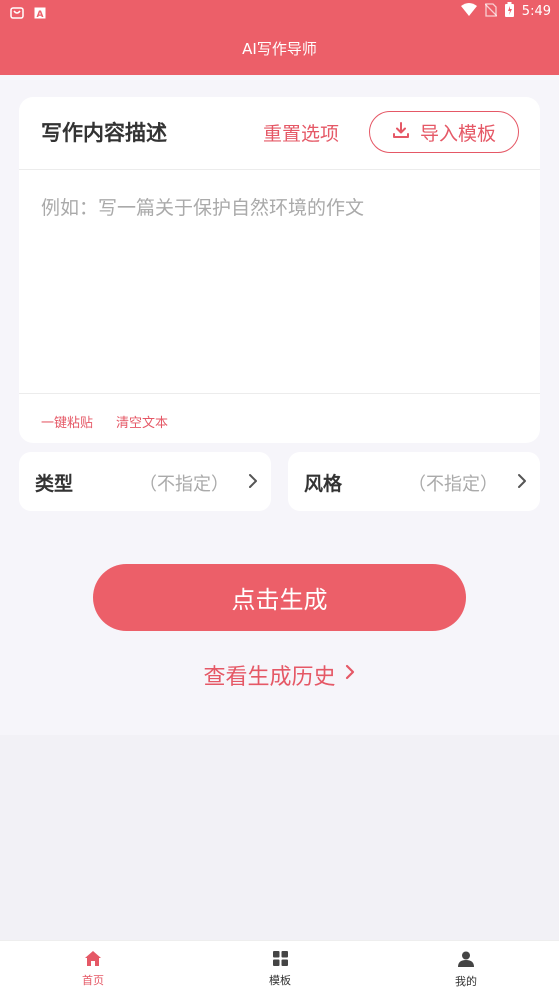 The height and width of the screenshot is (997, 559). What do you see at coordinates (67, 421) in the screenshot?
I see `paste-button: 一键粘贴` at bounding box center [67, 421].